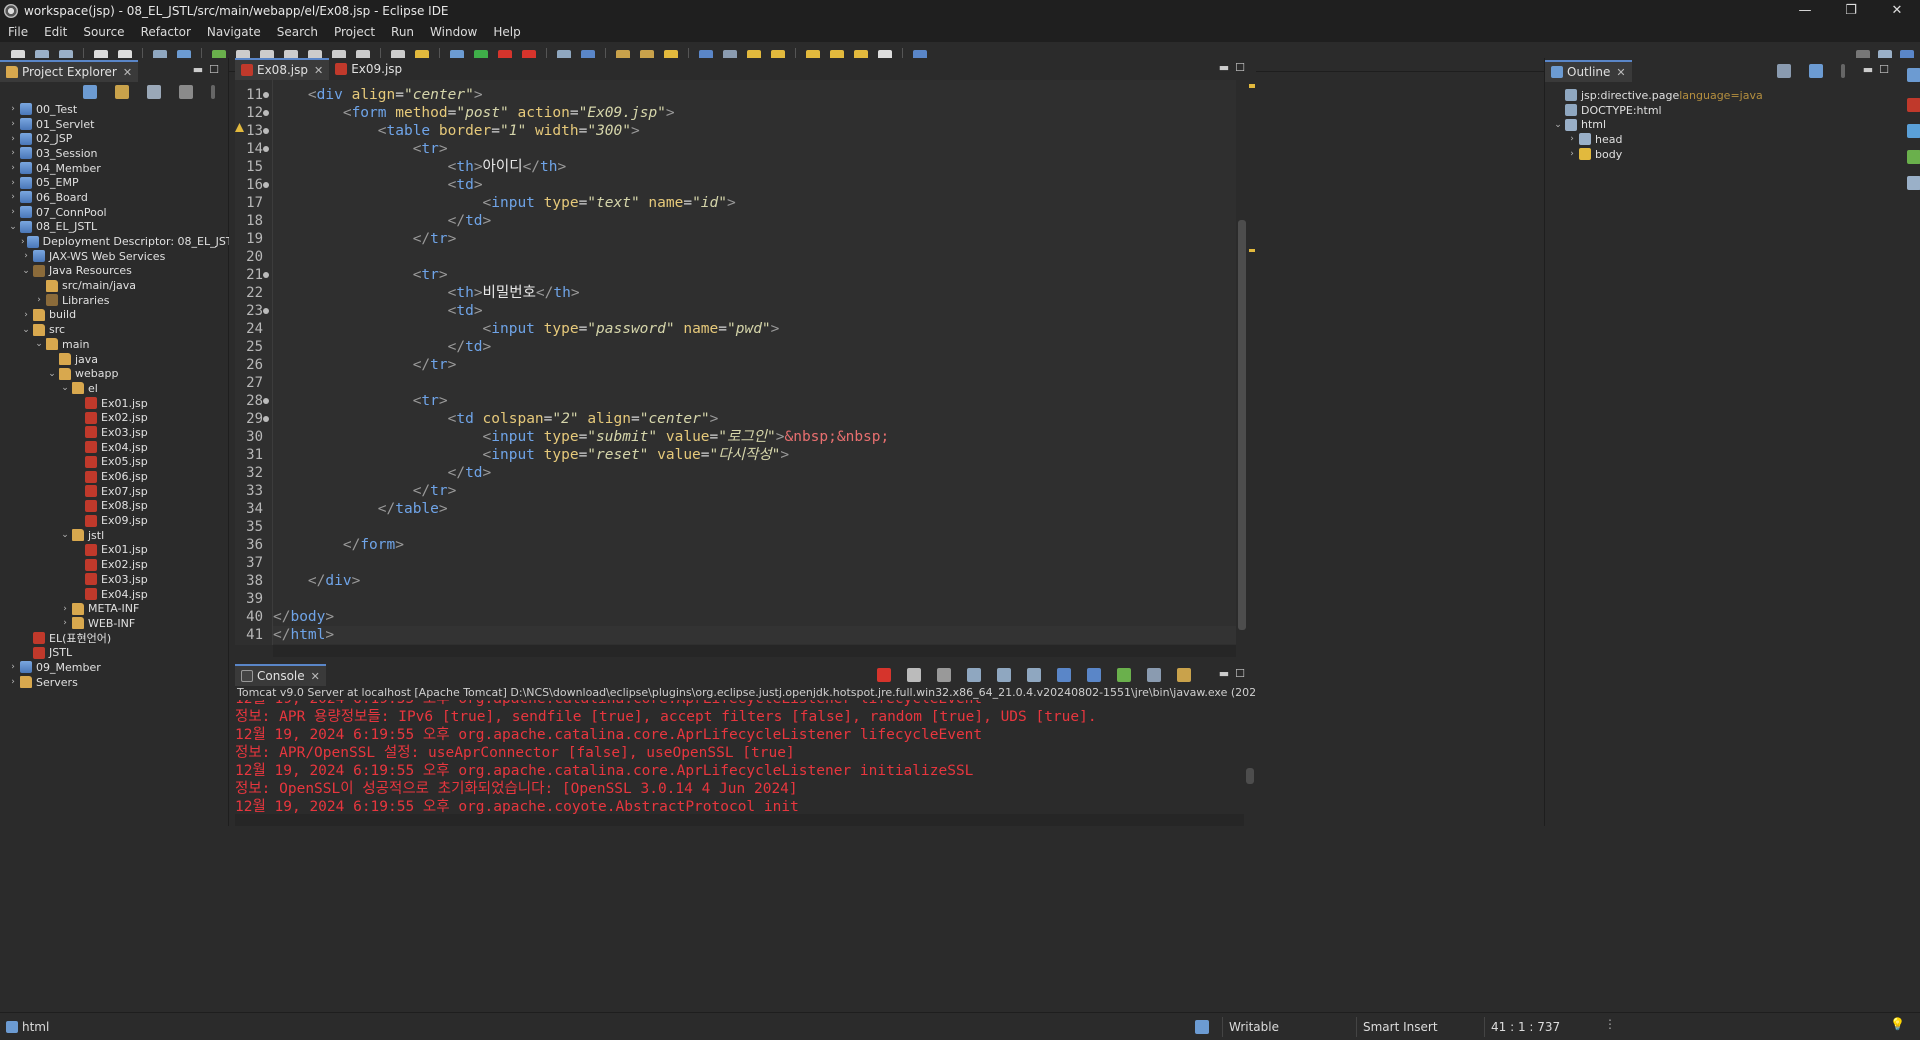 The height and width of the screenshot is (1040, 1920). What do you see at coordinates (1202, 1027) in the screenshot?
I see `trim-toggle-icon` at bounding box center [1202, 1027].